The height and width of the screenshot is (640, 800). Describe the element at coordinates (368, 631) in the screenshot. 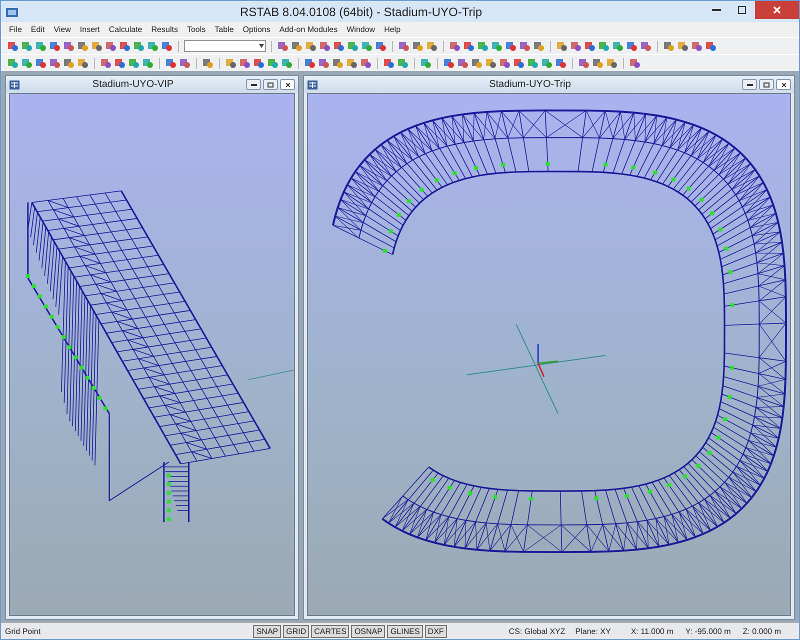

I see `status-toggle-button: OSNAP` at that location.